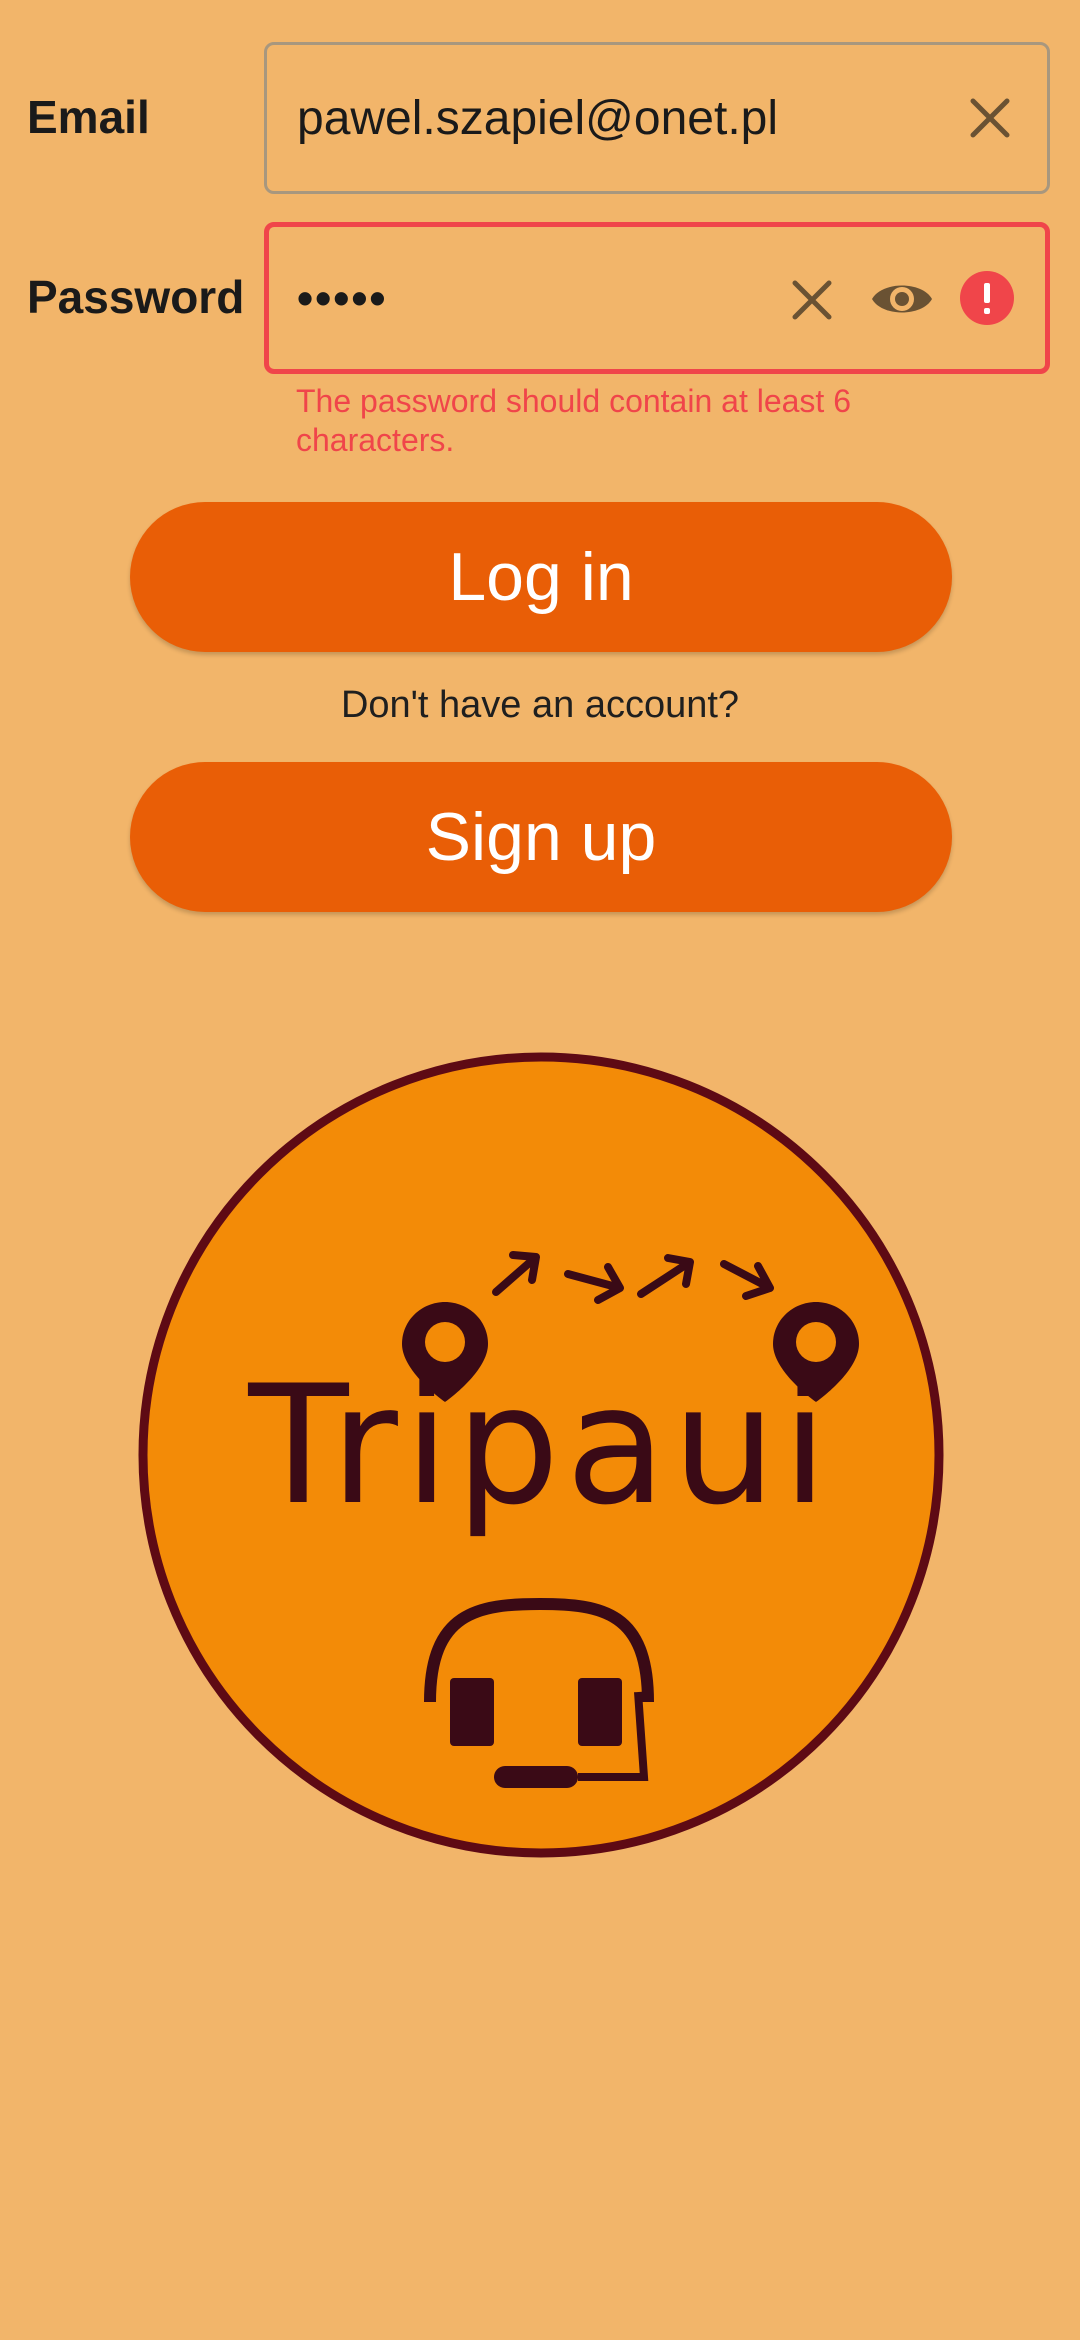  Describe the element at coordinates (88, 117) in the screenshot. I see `email-label: Email` at that location.